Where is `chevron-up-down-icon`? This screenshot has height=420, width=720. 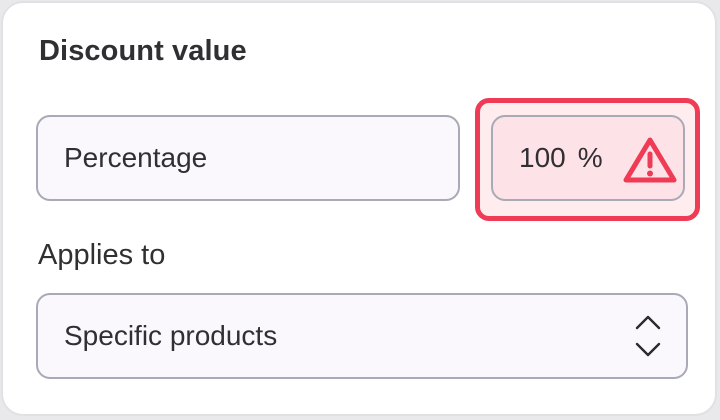 chevron-up-down-icon is located at coordinates (648, 336).